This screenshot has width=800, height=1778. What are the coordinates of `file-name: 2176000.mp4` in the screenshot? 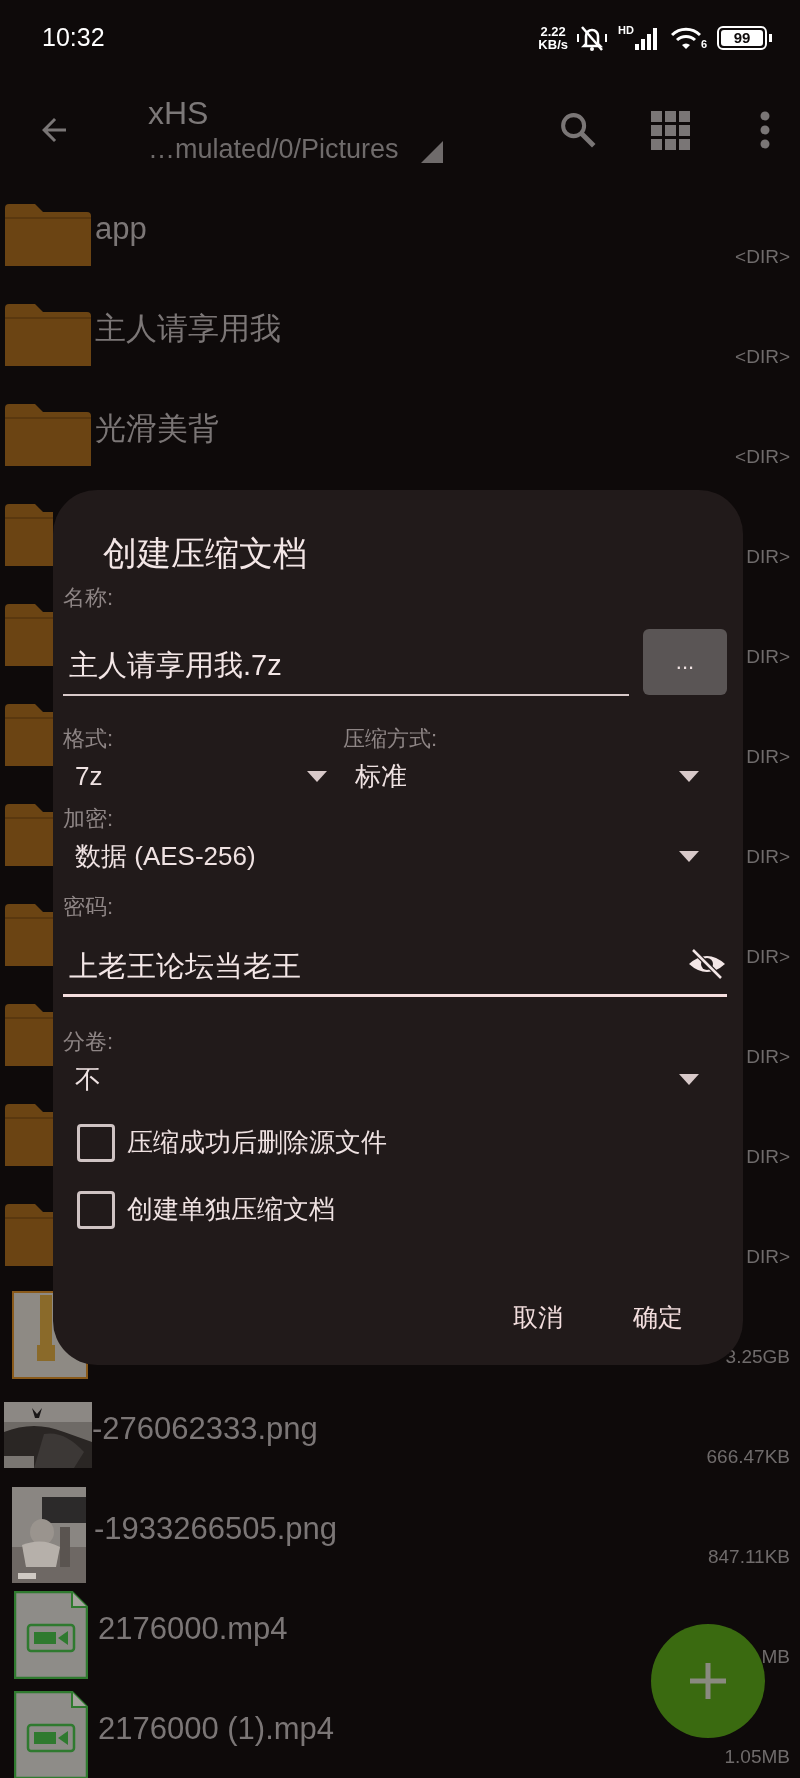 It's located at (193, 1628).